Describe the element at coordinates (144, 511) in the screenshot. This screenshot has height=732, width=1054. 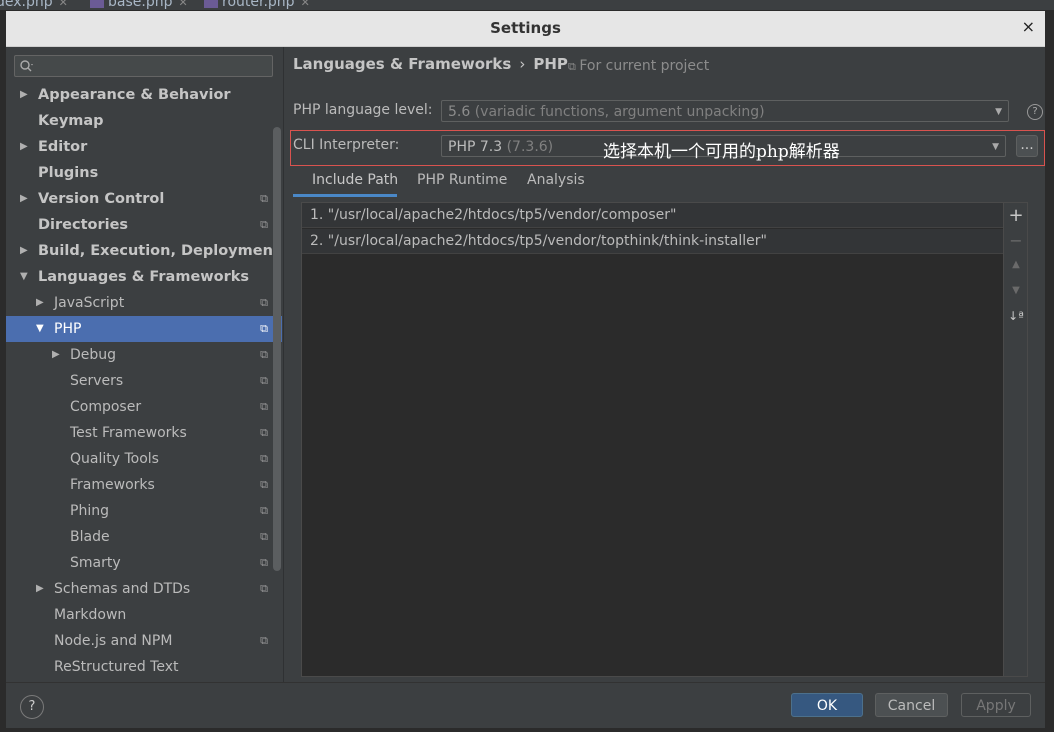
I see `sidebar-item-phing: Phing ⧉` at that location.